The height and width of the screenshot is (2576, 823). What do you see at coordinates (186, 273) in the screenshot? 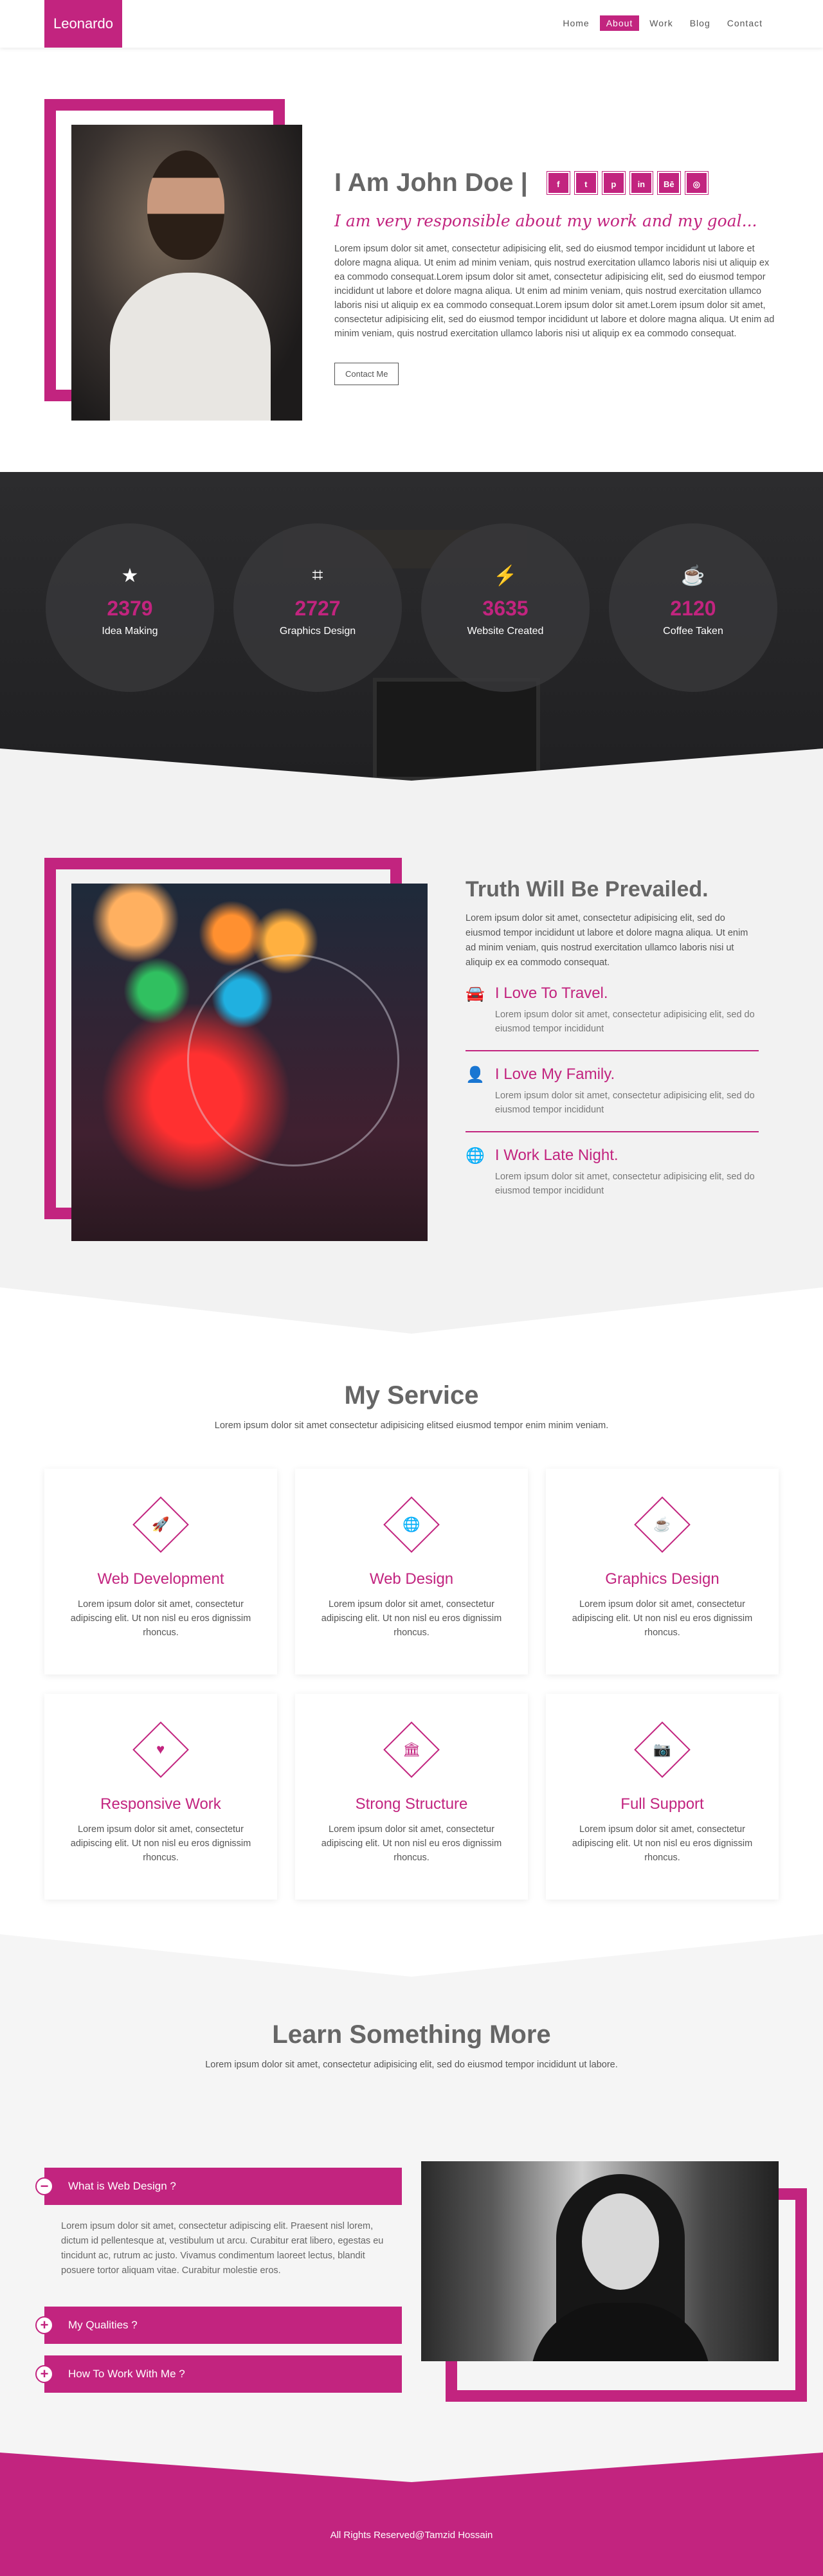
I see `profile-photo` at bounding box center [186, 273].